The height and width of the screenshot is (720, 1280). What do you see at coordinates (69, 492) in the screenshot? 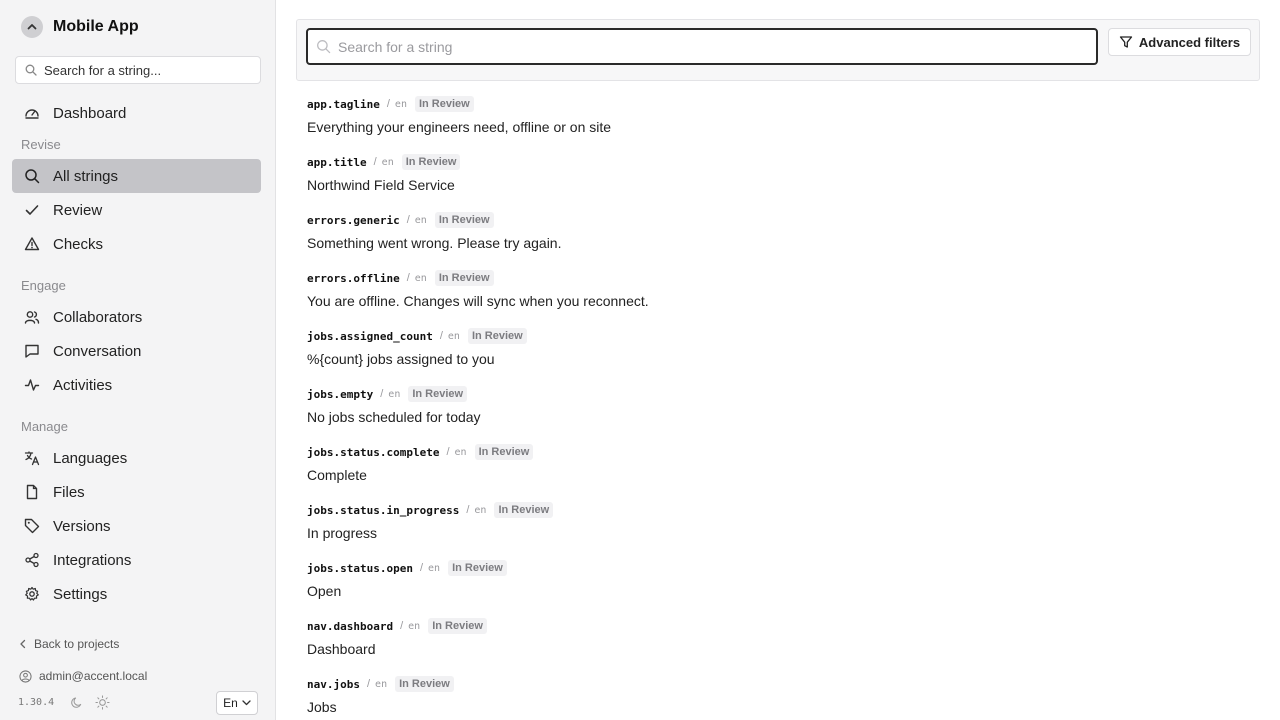
I see `sidebar-item-label: Files` at bounding box center [69, 492].